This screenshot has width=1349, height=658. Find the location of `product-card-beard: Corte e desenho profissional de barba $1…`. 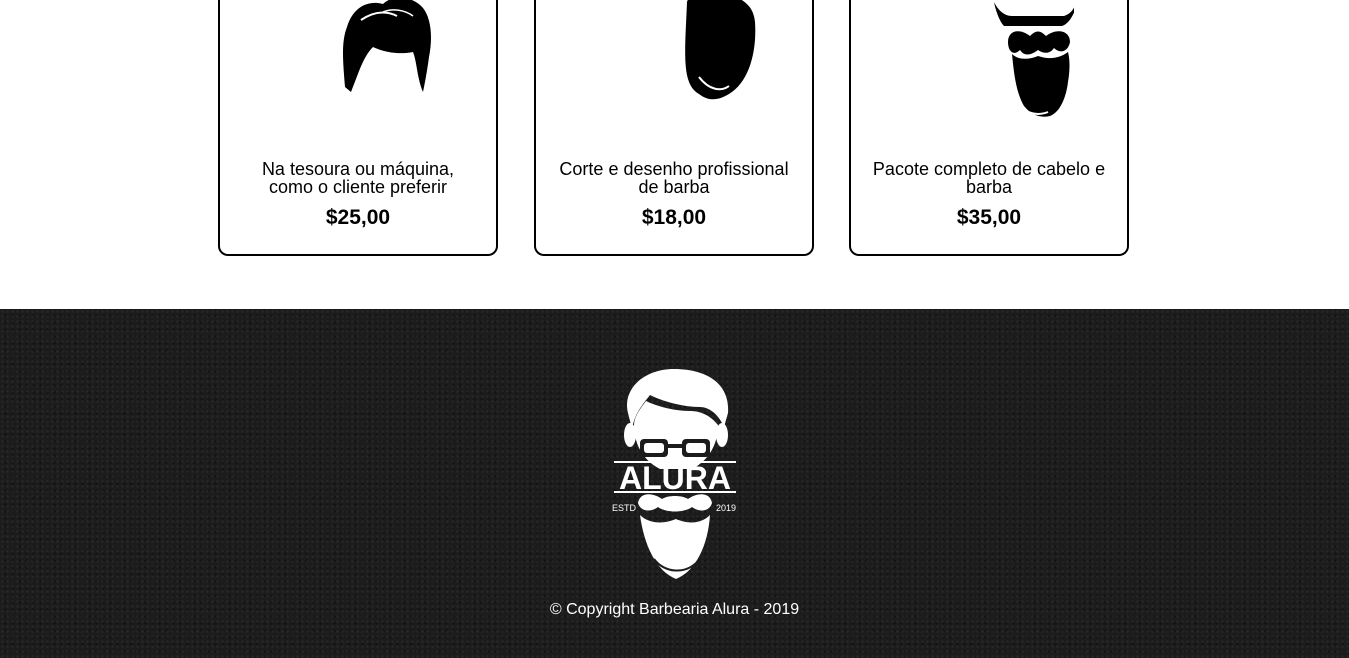

product-card-beard: Corte e desenho profissional de barba $1… is located at coordinates (674, 128).